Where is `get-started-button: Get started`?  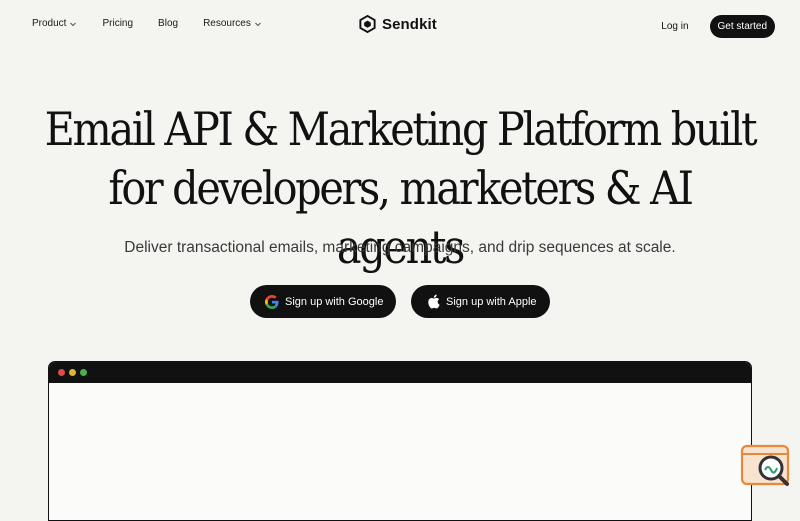 get-started-button: Get started is located at coordinates (742, 26).